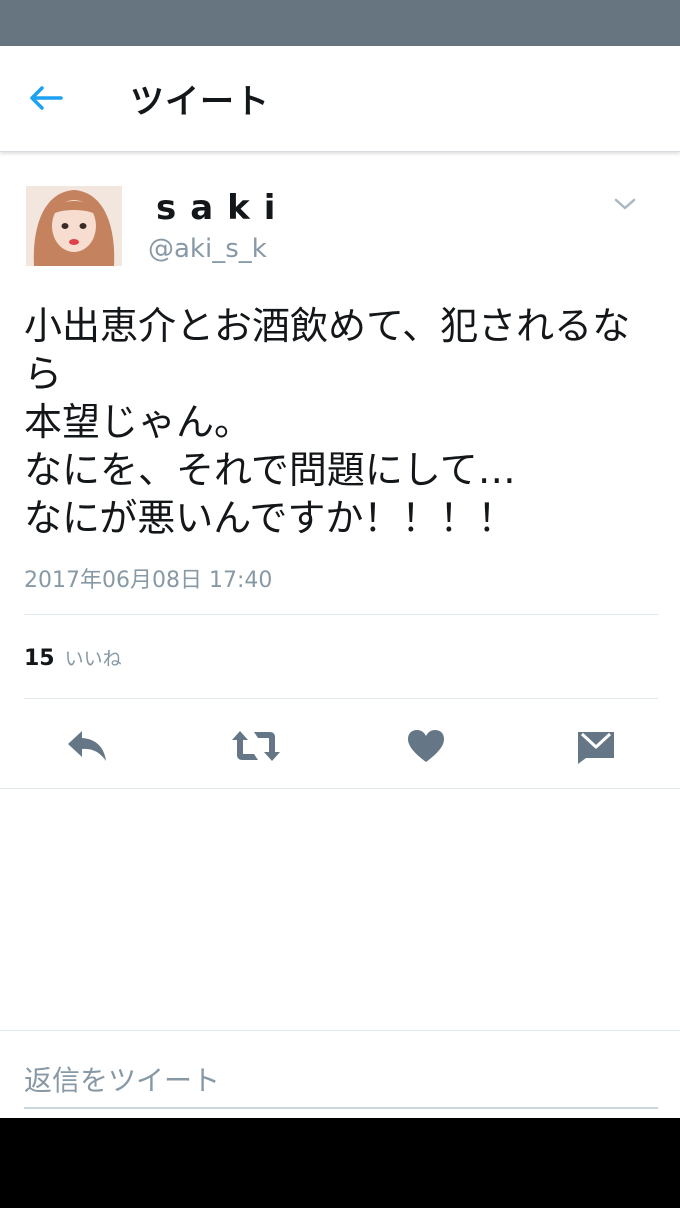 Image resolution: width=680 pixels, height=1208 pixels. What do you see at coordinates (340, 99) in the screenshot?
I see `app-bar: ツイート` at bounding box center [340, 99].